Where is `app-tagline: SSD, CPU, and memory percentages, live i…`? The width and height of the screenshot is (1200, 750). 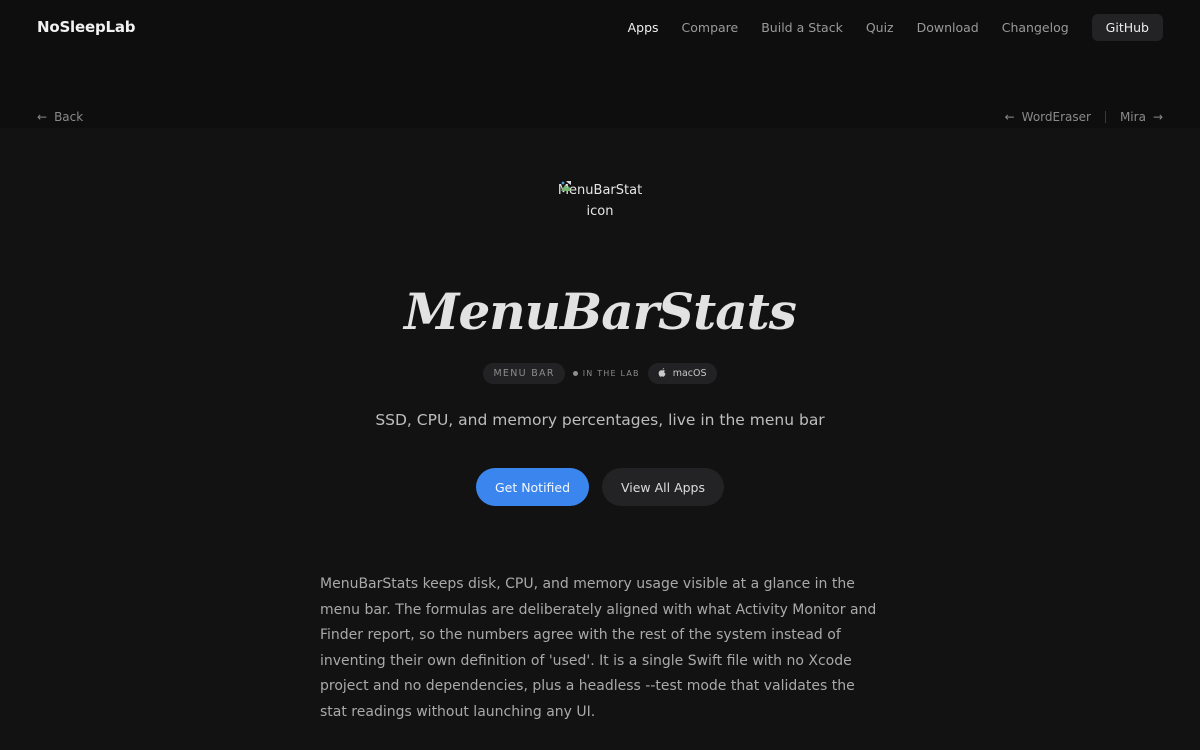
app-tagline: SSD, CPU, and memory percentages, live i… is located at coordinates (600, 420).